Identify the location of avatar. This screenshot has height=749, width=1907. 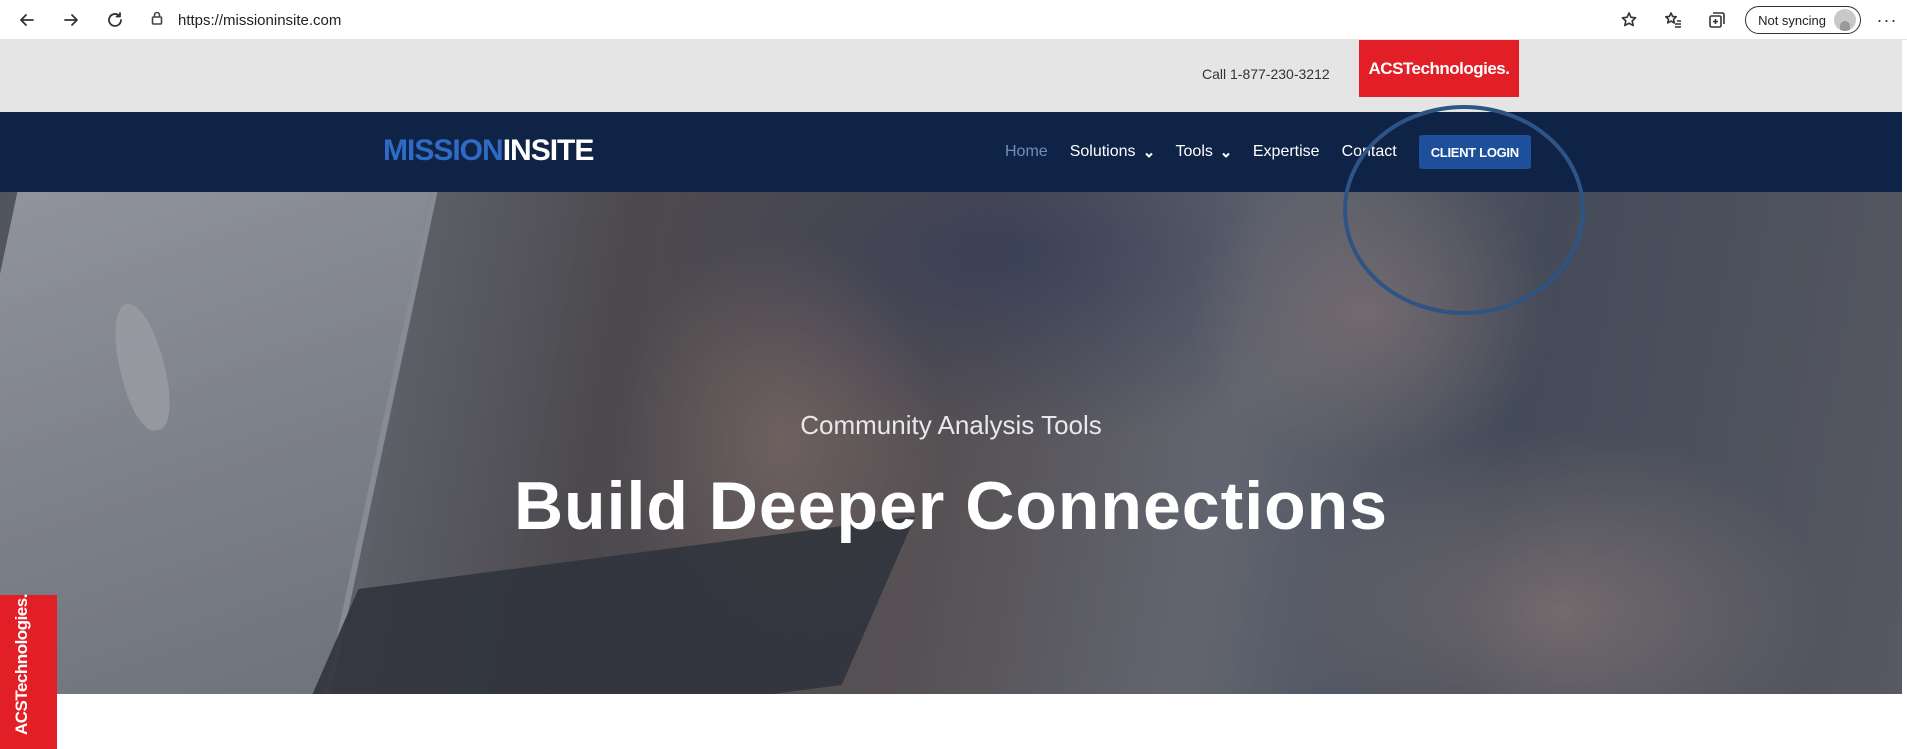
(1845, 20).